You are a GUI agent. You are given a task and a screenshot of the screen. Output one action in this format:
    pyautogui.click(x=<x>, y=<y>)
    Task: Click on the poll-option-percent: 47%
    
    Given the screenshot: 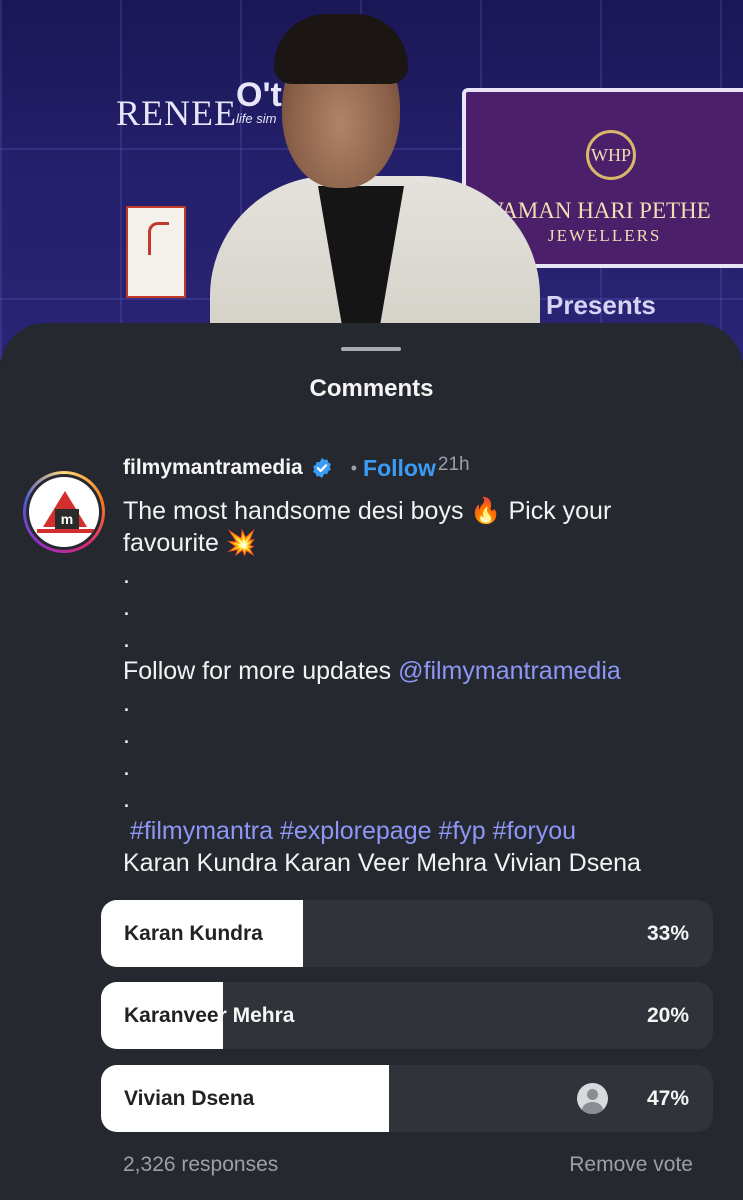 What is the action you would take?
    pyautogui.click(x=667, y=1098)
    